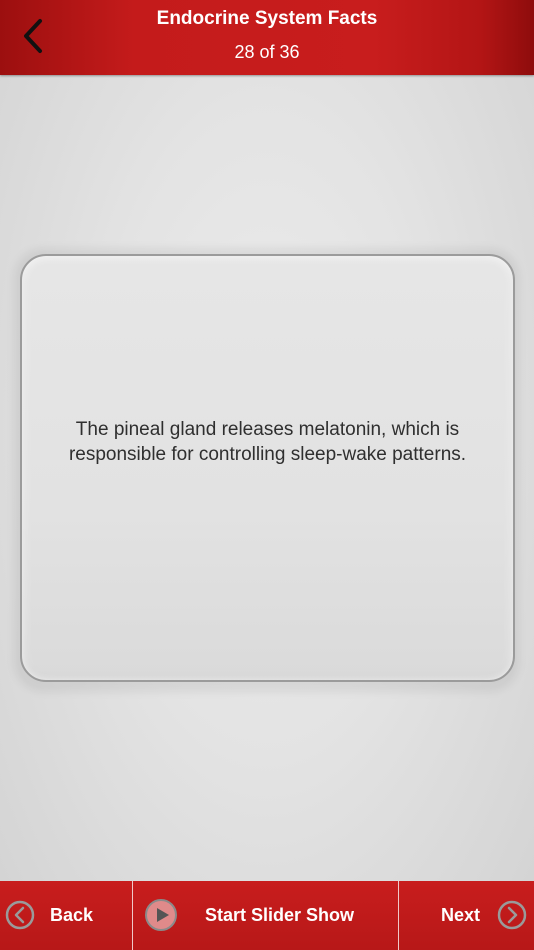 Image resolution: width=534 pixels, height=950 pixels. Describe the element at coordinates (461, 915) in the screenshot. I see `next-button-label: Next` at that location.